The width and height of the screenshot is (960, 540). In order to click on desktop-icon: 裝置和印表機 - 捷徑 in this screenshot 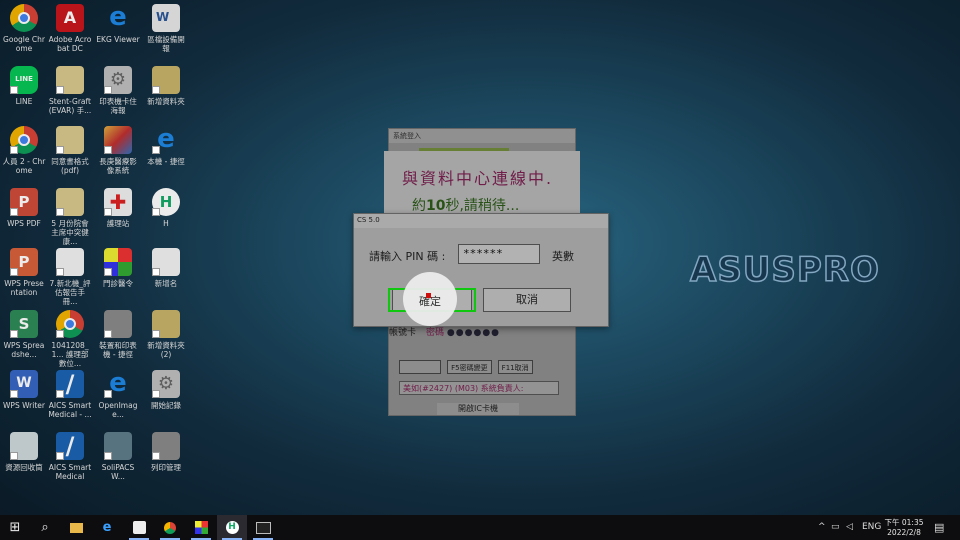, I will do `click(118, 334)`.